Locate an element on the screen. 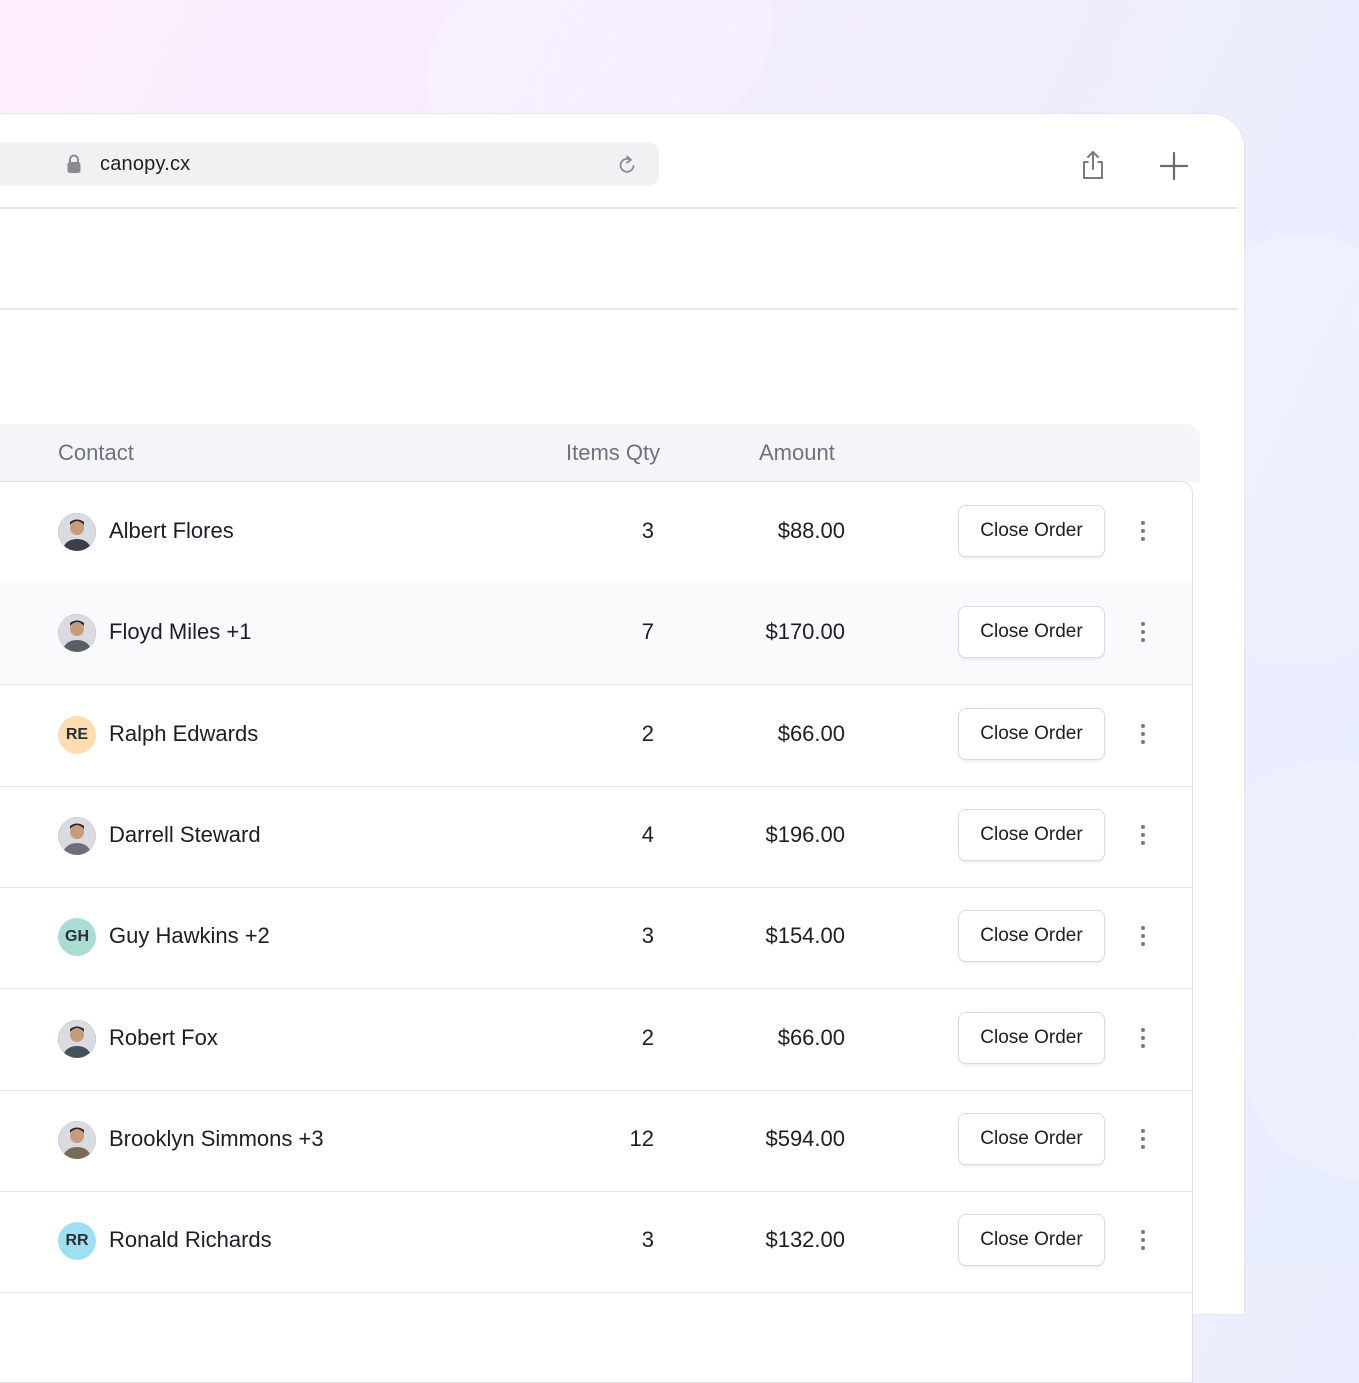  table-row: GH Guy Hawkins +2 3 $154.00 Close Order is located at coordinates (596, 938).